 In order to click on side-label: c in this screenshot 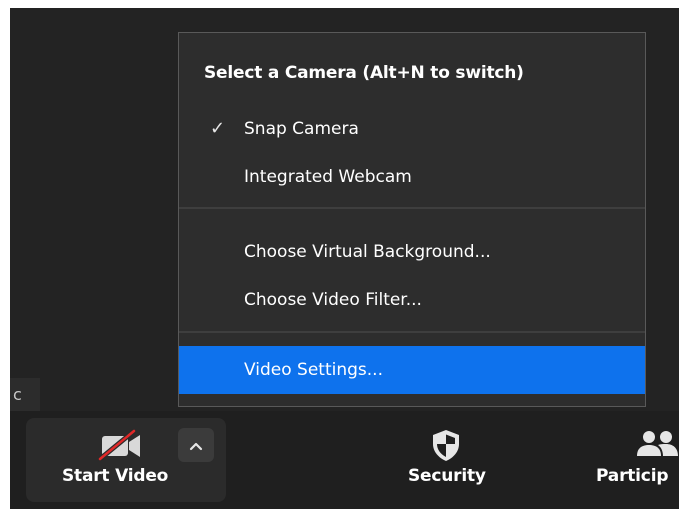, I will do `click(25, 395)`.